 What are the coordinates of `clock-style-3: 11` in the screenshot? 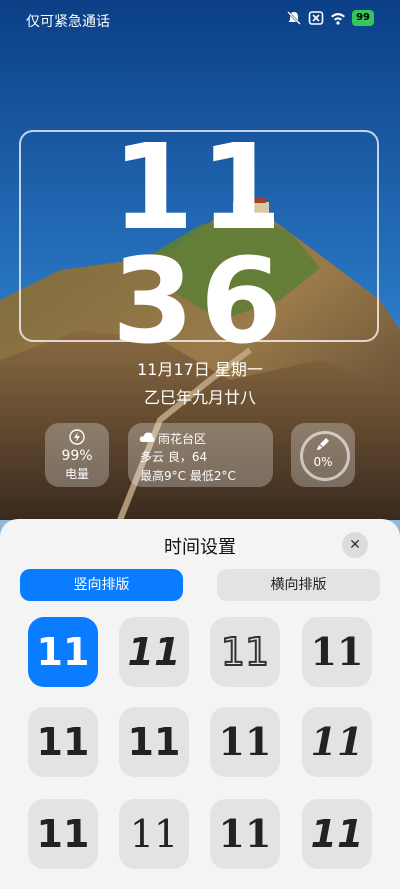 It's located at (245, 652).